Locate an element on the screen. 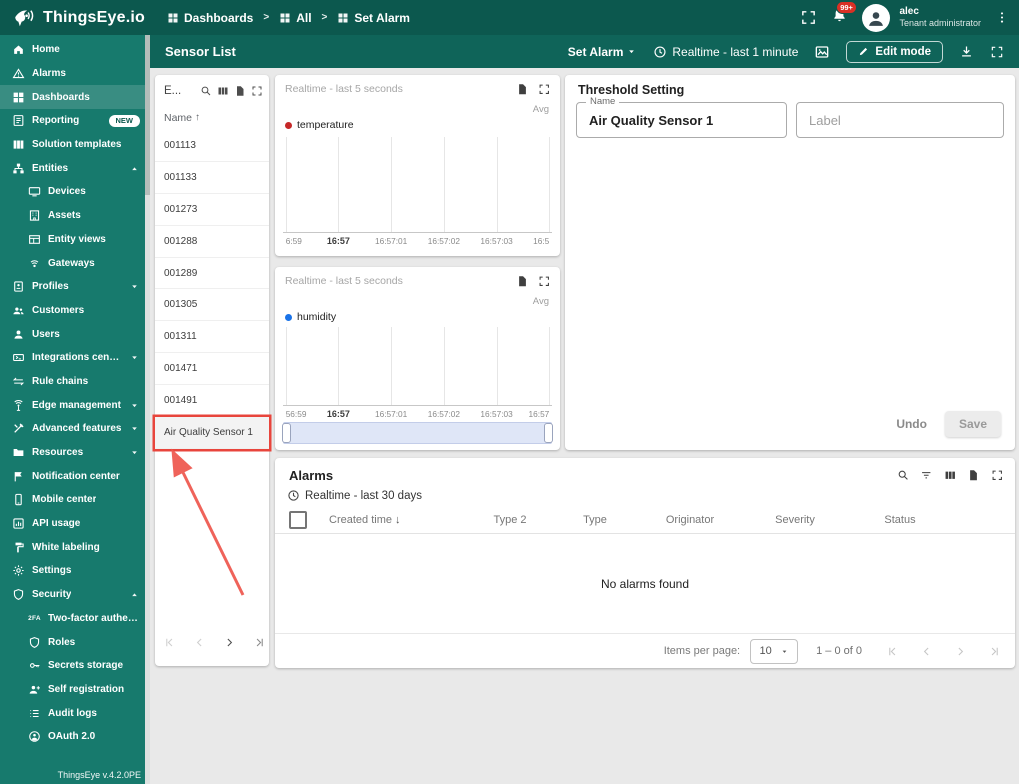  sidebar-item-assets: Assets is located at coordinates (72, 216).